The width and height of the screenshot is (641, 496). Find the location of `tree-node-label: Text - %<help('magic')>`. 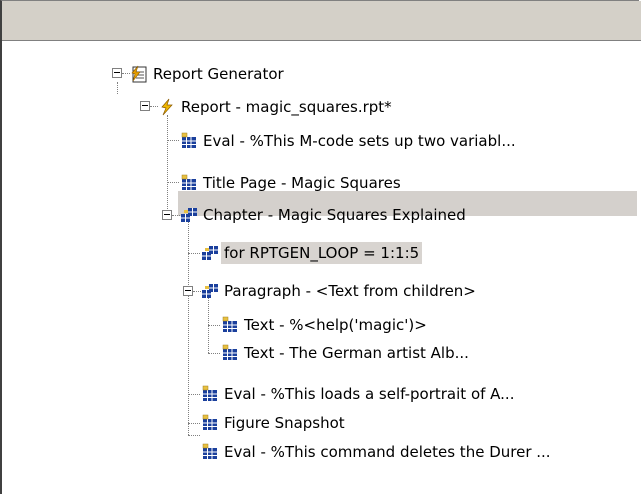

tree-node-label: Text - %<help('magic')> is located at coordinates (335, 325).